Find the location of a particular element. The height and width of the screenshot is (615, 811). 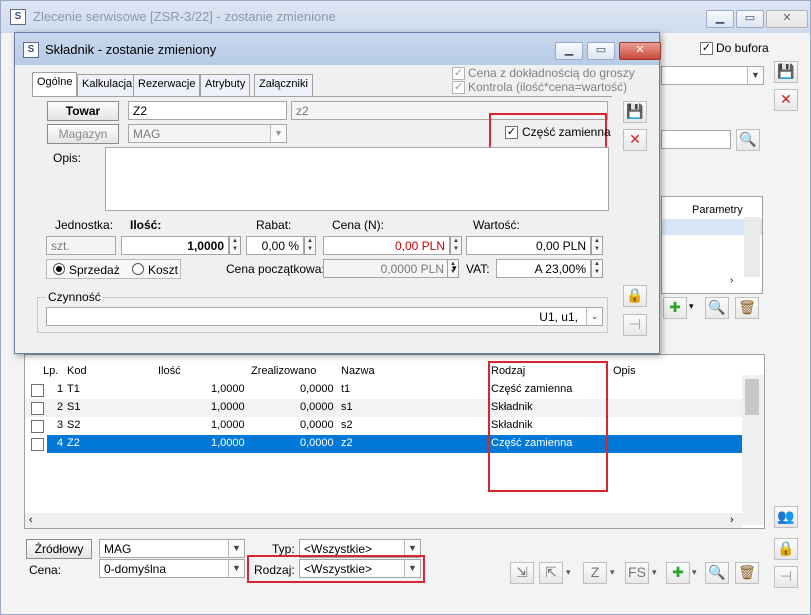

towar-code-field: Z2 is located at coordinates (207, 110).